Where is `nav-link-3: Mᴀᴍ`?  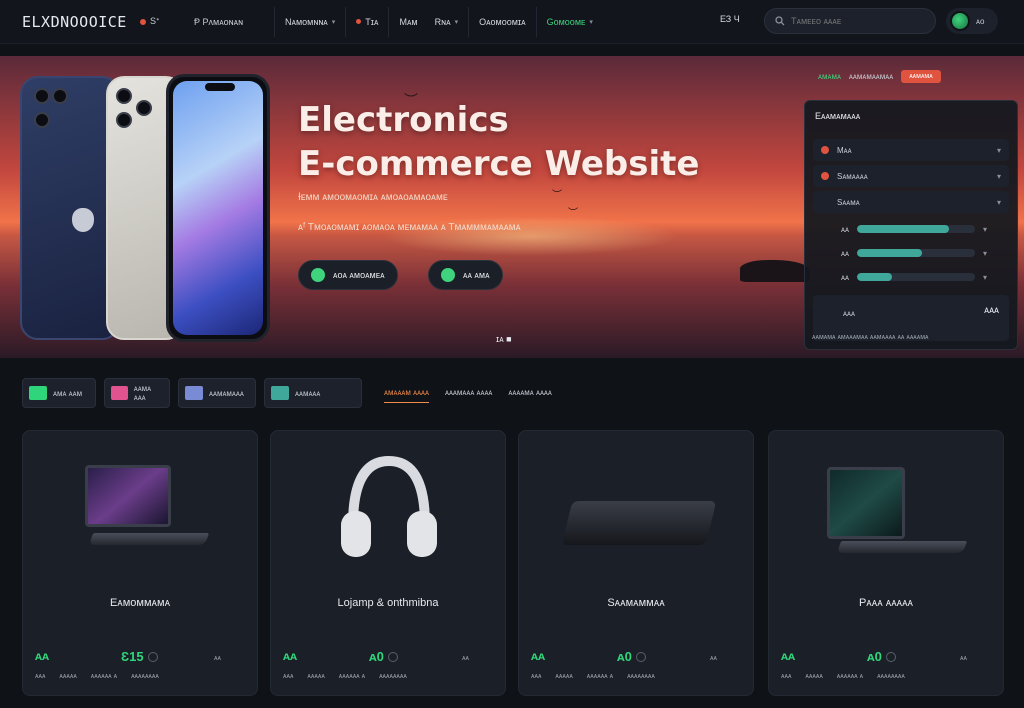
nav-link-3: Mᴀᴍ is located at coordinates (408, 22).